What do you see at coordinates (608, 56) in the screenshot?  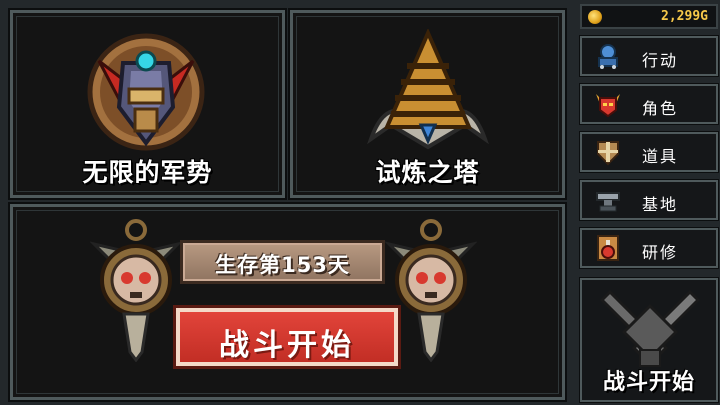 I see `action-icon` at bounding box center [608, 56].